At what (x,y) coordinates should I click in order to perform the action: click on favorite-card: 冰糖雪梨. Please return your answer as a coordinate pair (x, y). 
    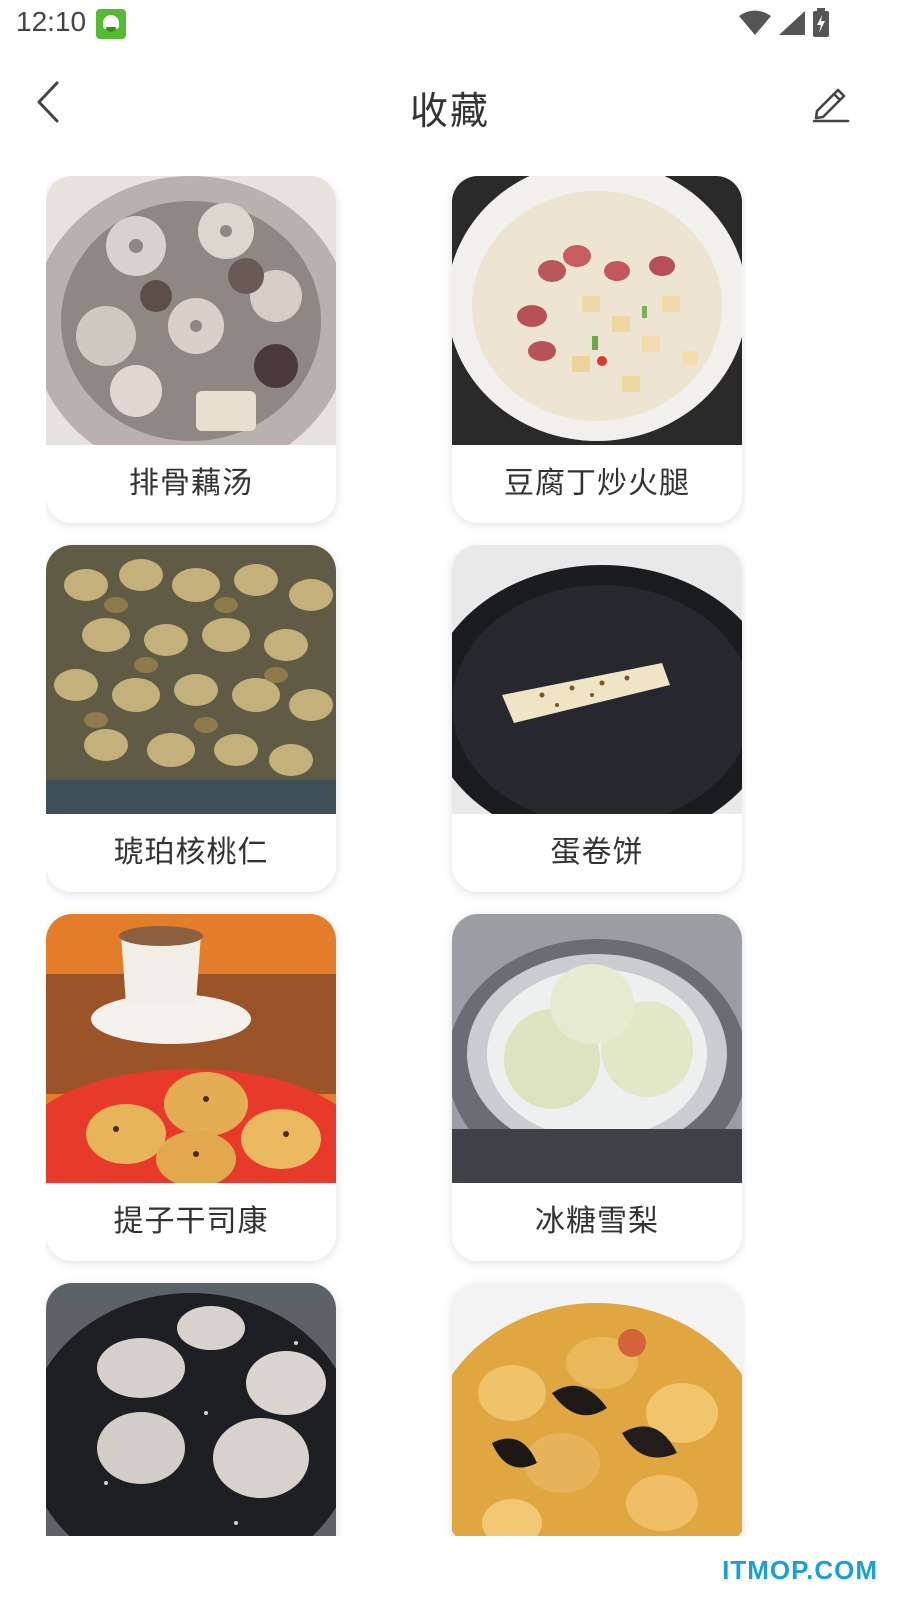
    Looking at the image, I should click on (597, 1087).